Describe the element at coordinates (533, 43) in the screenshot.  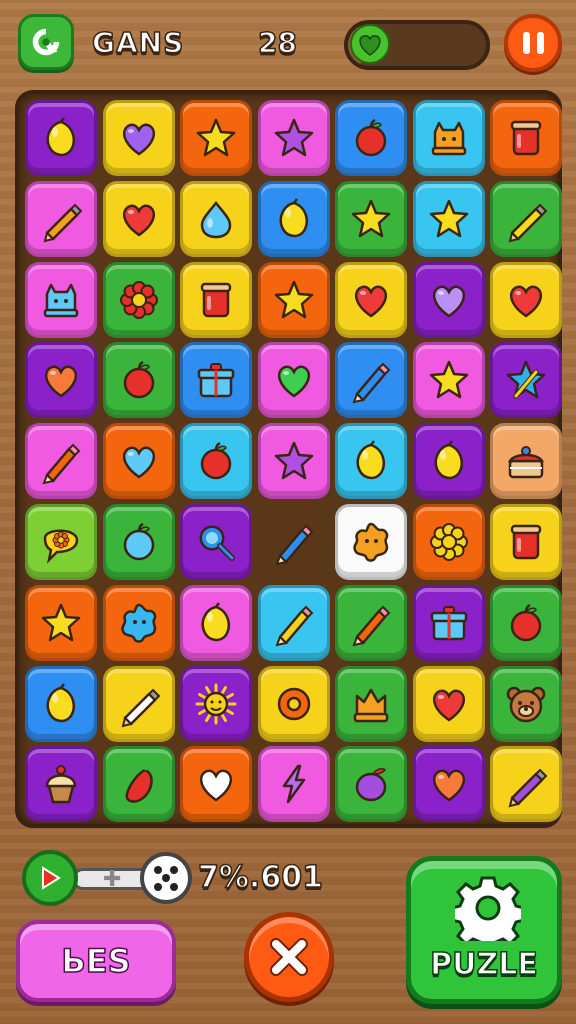
I see `pause-button` at that location.